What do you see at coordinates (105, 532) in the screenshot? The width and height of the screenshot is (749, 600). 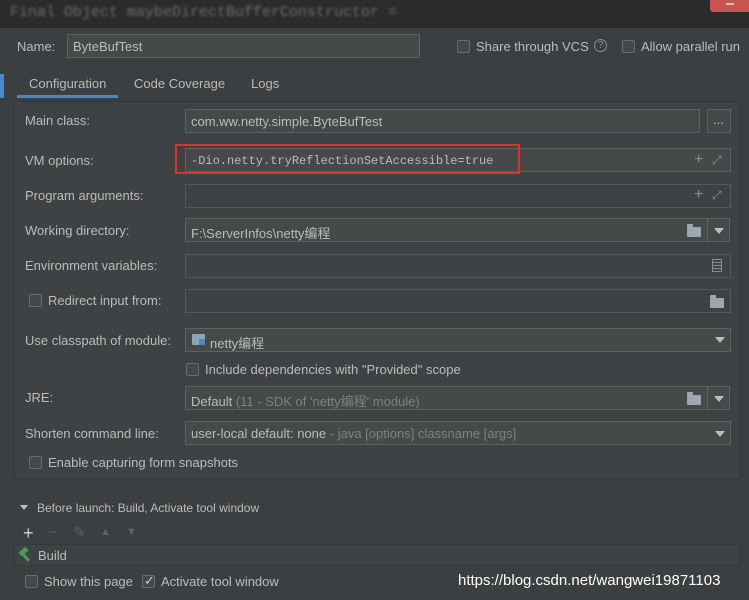 I see `move-up-icon: ▲` at bounding box center [105, 532].